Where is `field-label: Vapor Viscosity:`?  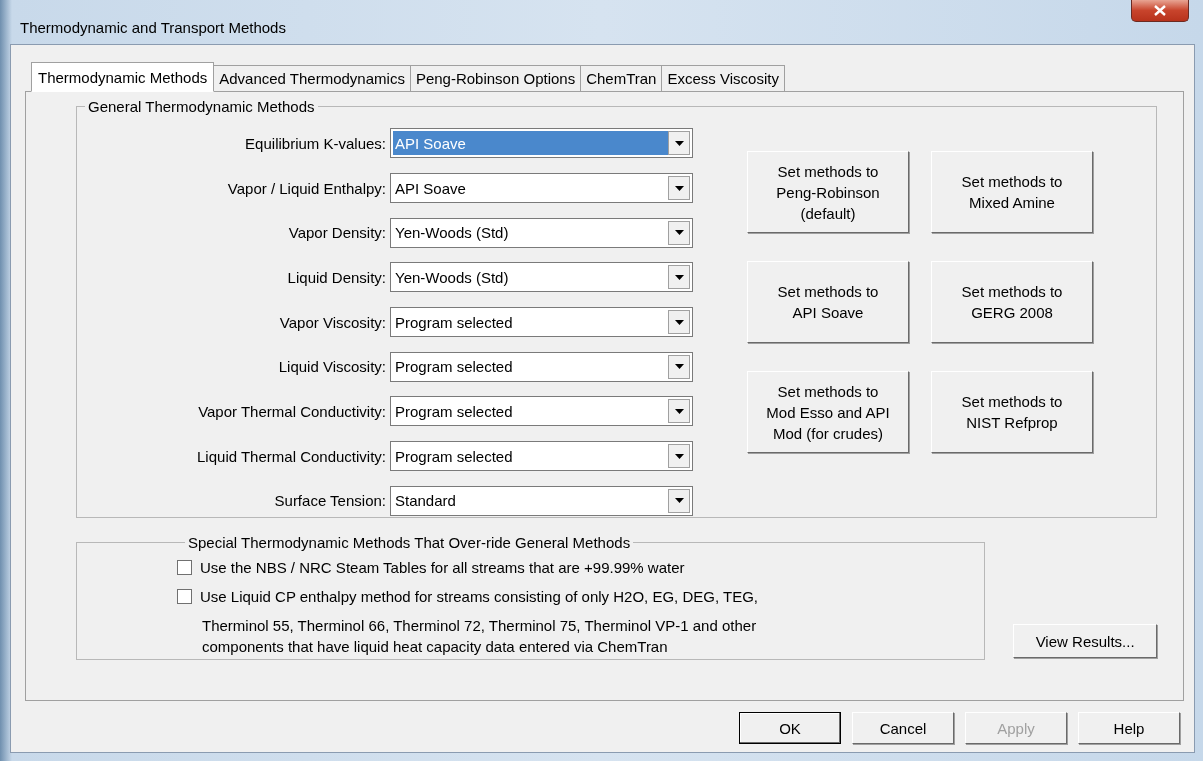
field-label: Vapor Viscosity: is located at coordinates (332, 322).